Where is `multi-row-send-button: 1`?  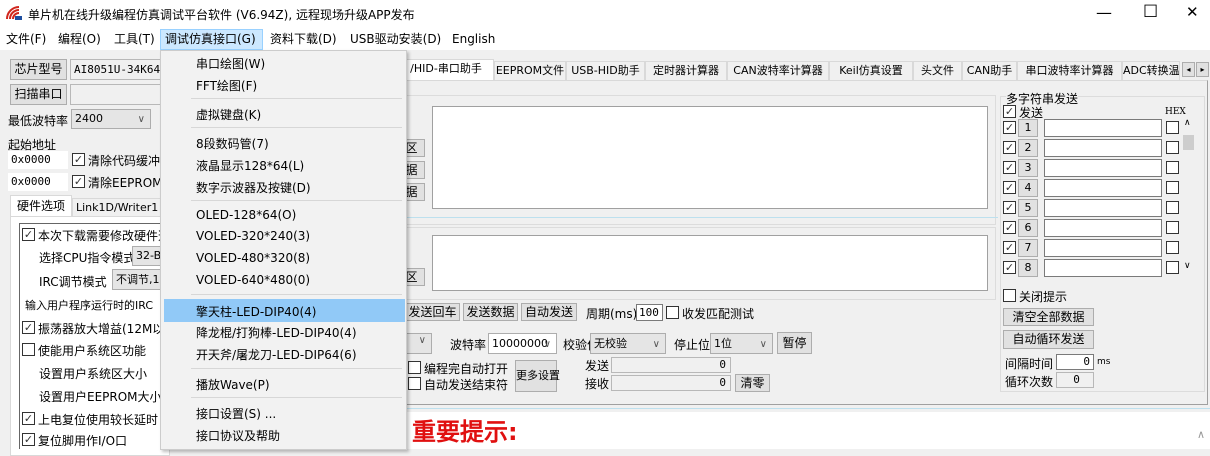 multi-row-send-button: 1 is located at coordinates (1028, 128).